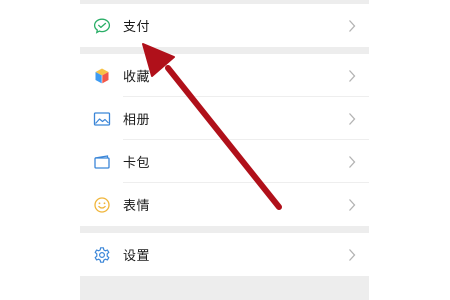 This screenshot has width=450, height=300. Describe the element at coordinates (224, 161) in the screenshot. I see `menu-item-cards: 卡包` at that location.